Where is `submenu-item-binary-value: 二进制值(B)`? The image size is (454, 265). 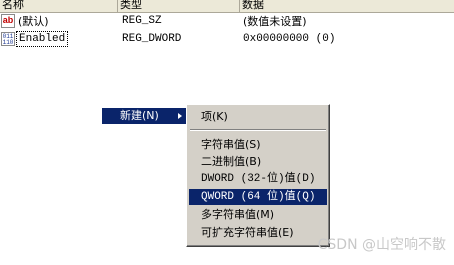 submenu-item-binary-value: 二进制值(B) is located at coordinates (258, 162).